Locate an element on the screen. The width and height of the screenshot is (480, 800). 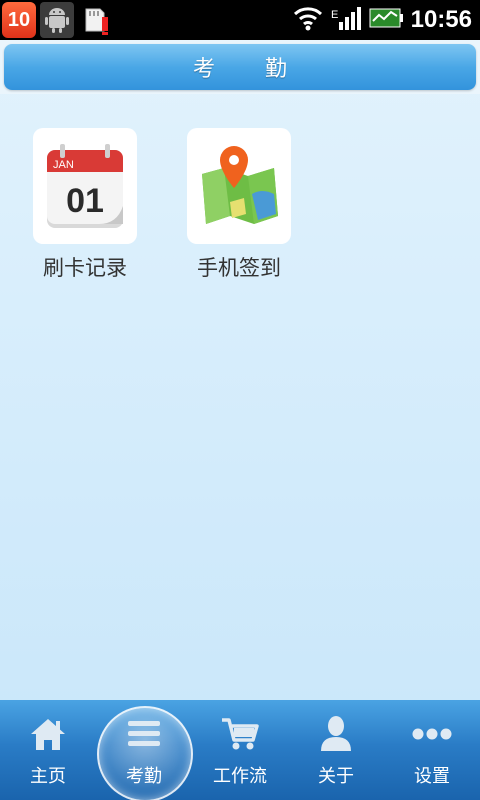
nav-item-home: 主页 is located at coordinates (48, 750).